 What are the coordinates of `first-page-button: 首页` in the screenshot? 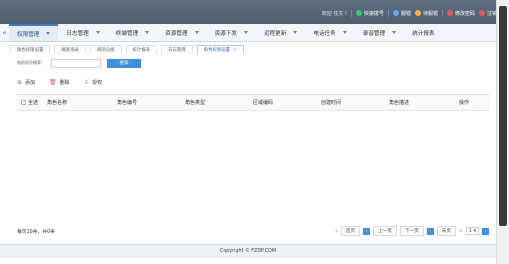 It's located at (350, 231).